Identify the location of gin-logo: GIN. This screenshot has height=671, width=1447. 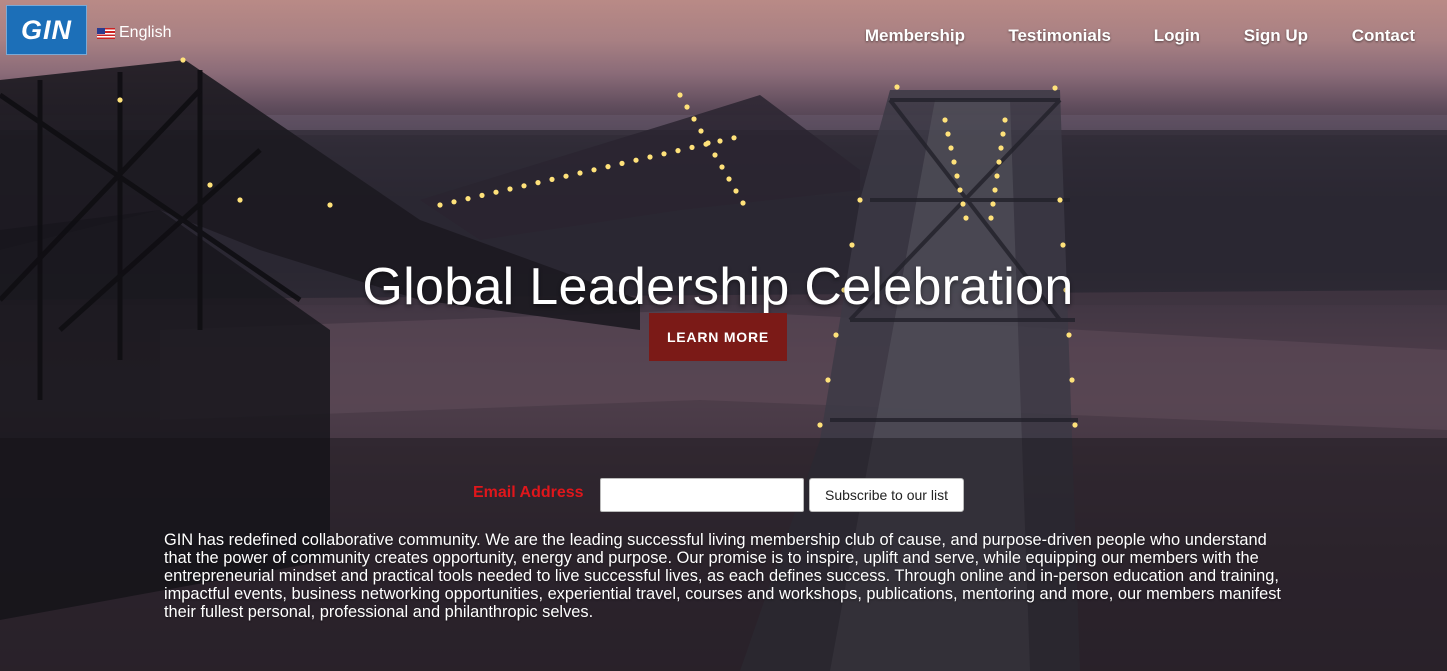
(46, 30).